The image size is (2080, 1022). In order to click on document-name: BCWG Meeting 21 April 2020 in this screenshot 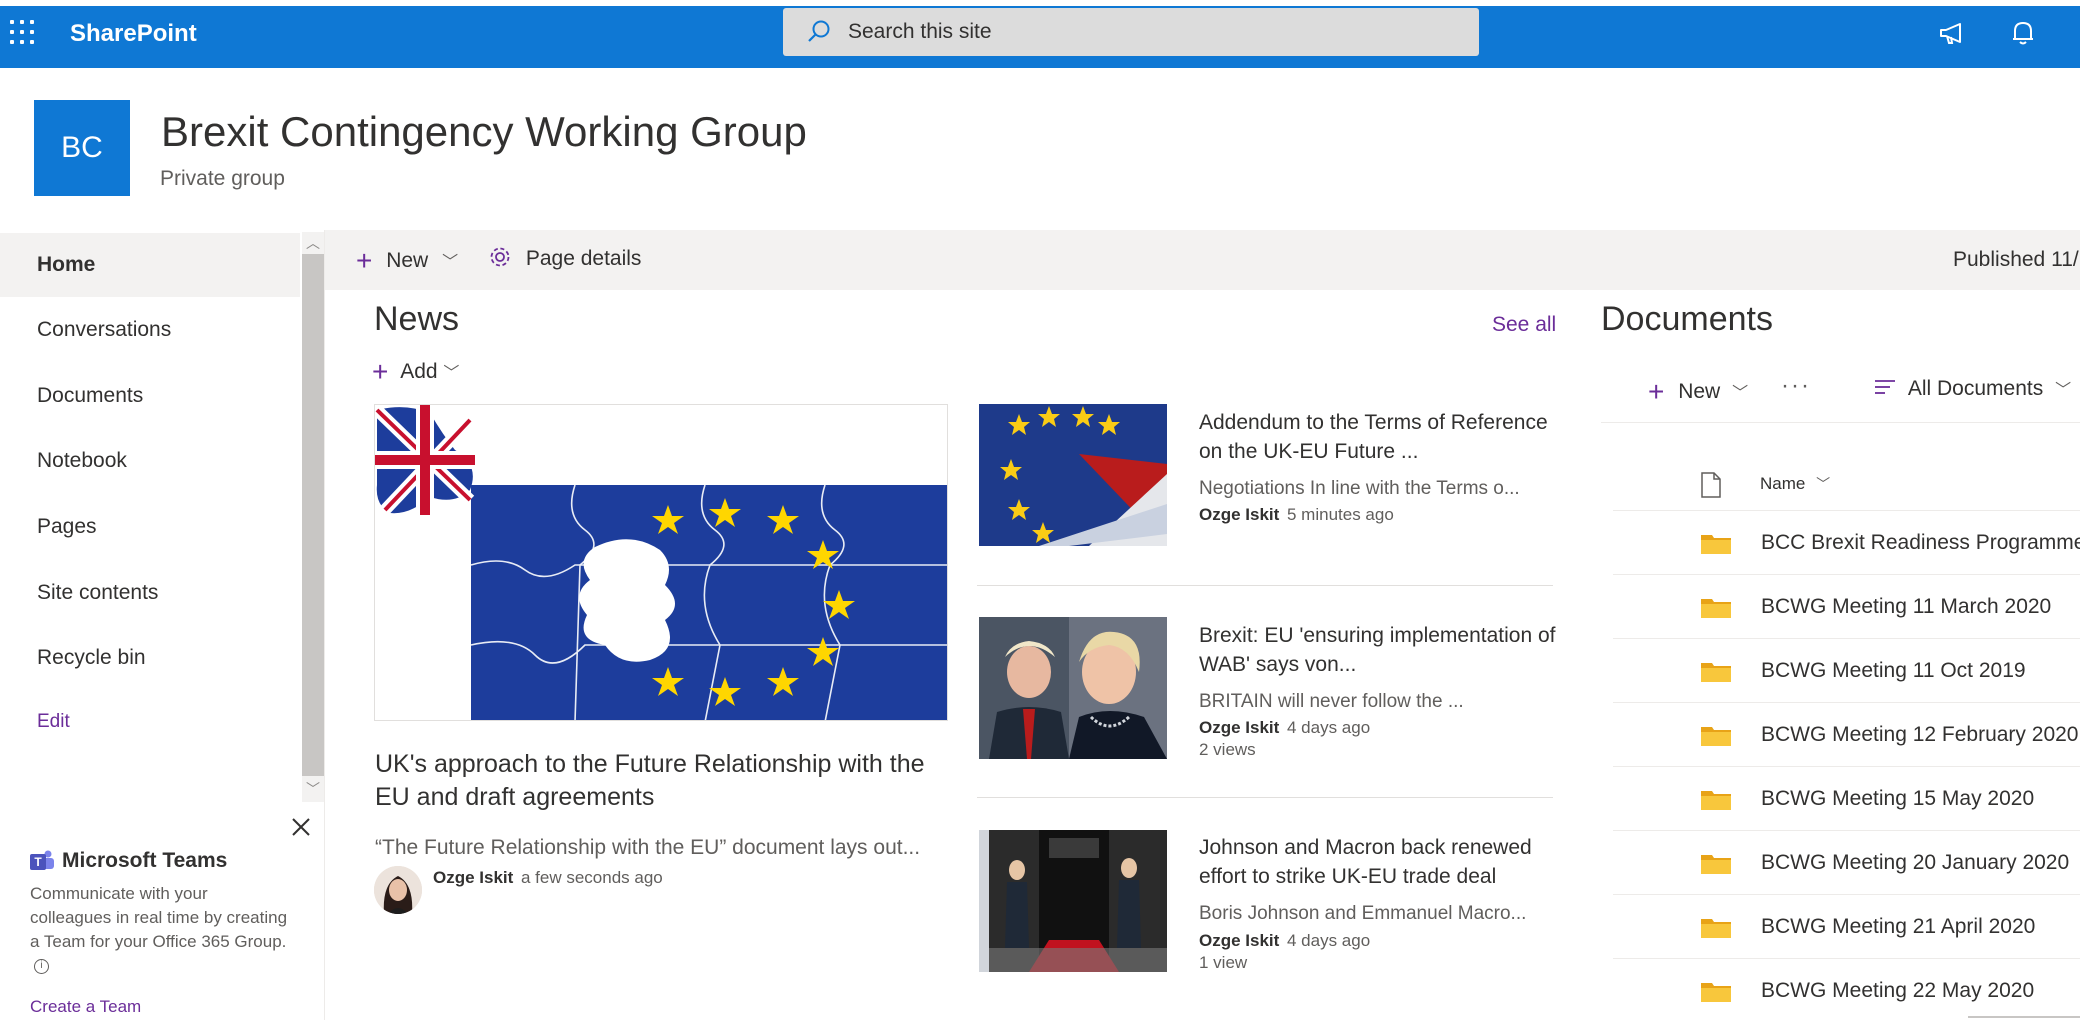, I will do `click(1898, 927)`.